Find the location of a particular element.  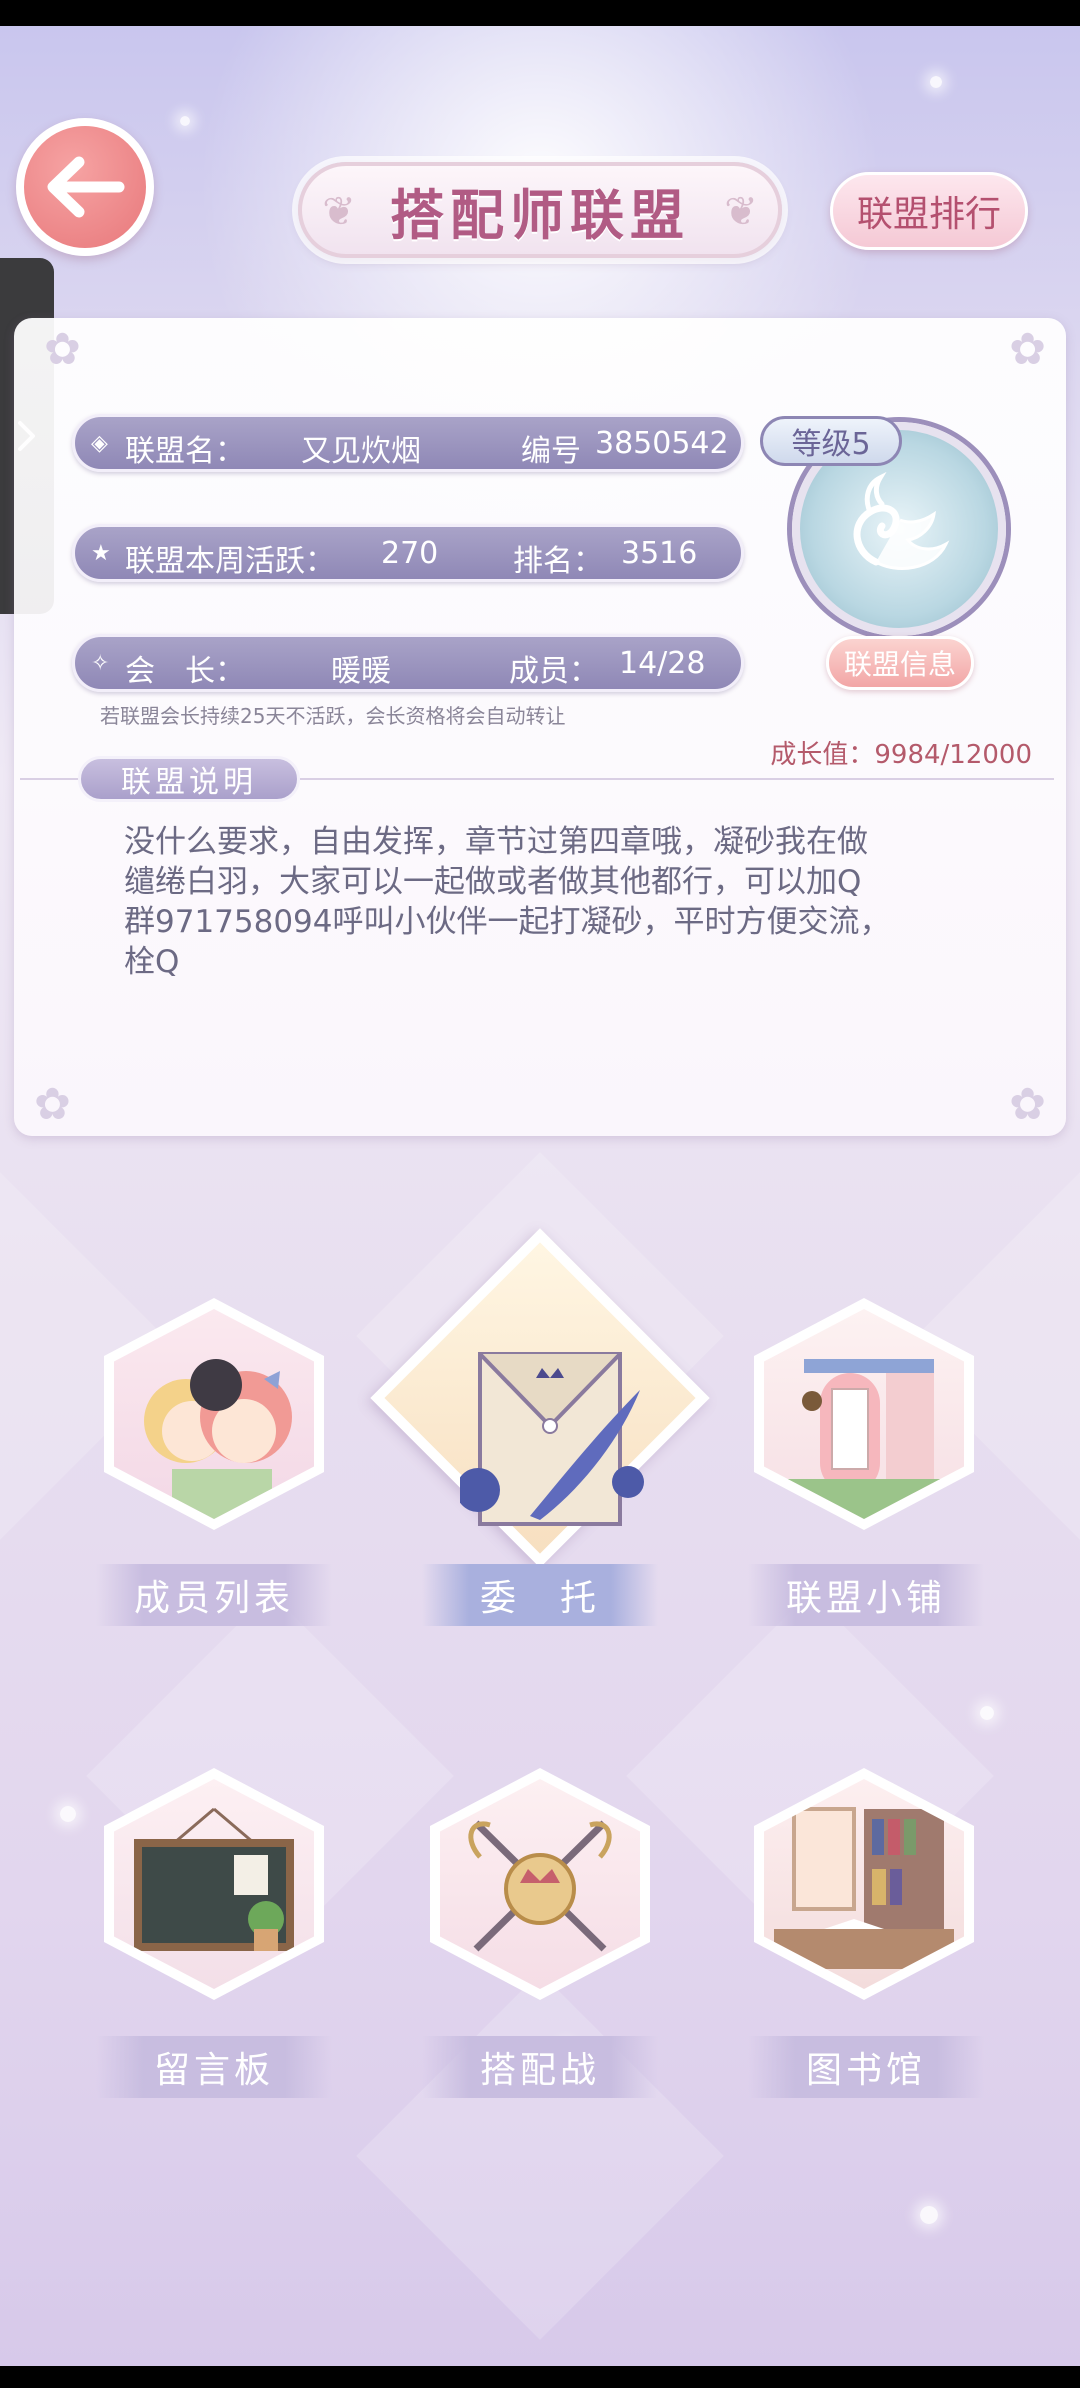

alliance-ranking-button: 联盟排行 is located at coordinates (929, 211).